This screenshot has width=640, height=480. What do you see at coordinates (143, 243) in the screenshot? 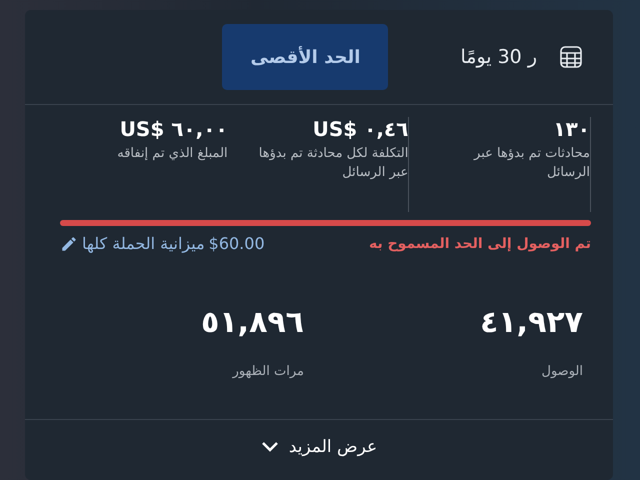
I see `budget-label: ميزانية الحملة كلها` at bounding box center [143, 243].